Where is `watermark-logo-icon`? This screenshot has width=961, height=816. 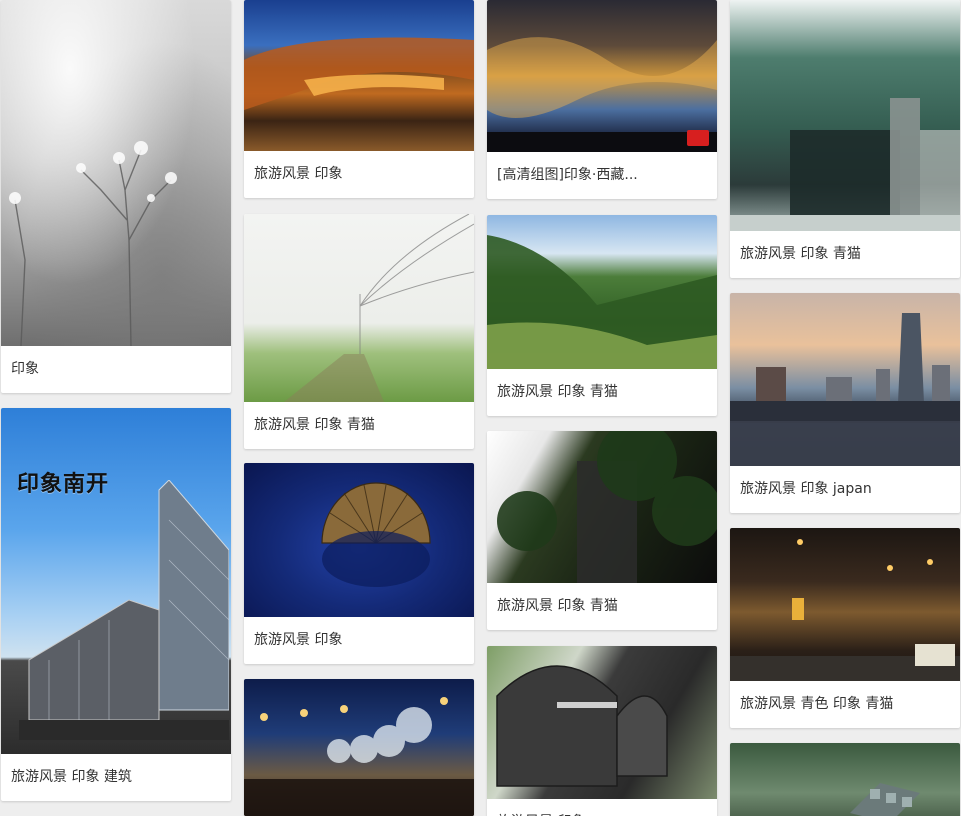
watermark-logo-icon is located at coordinates (698, 138).